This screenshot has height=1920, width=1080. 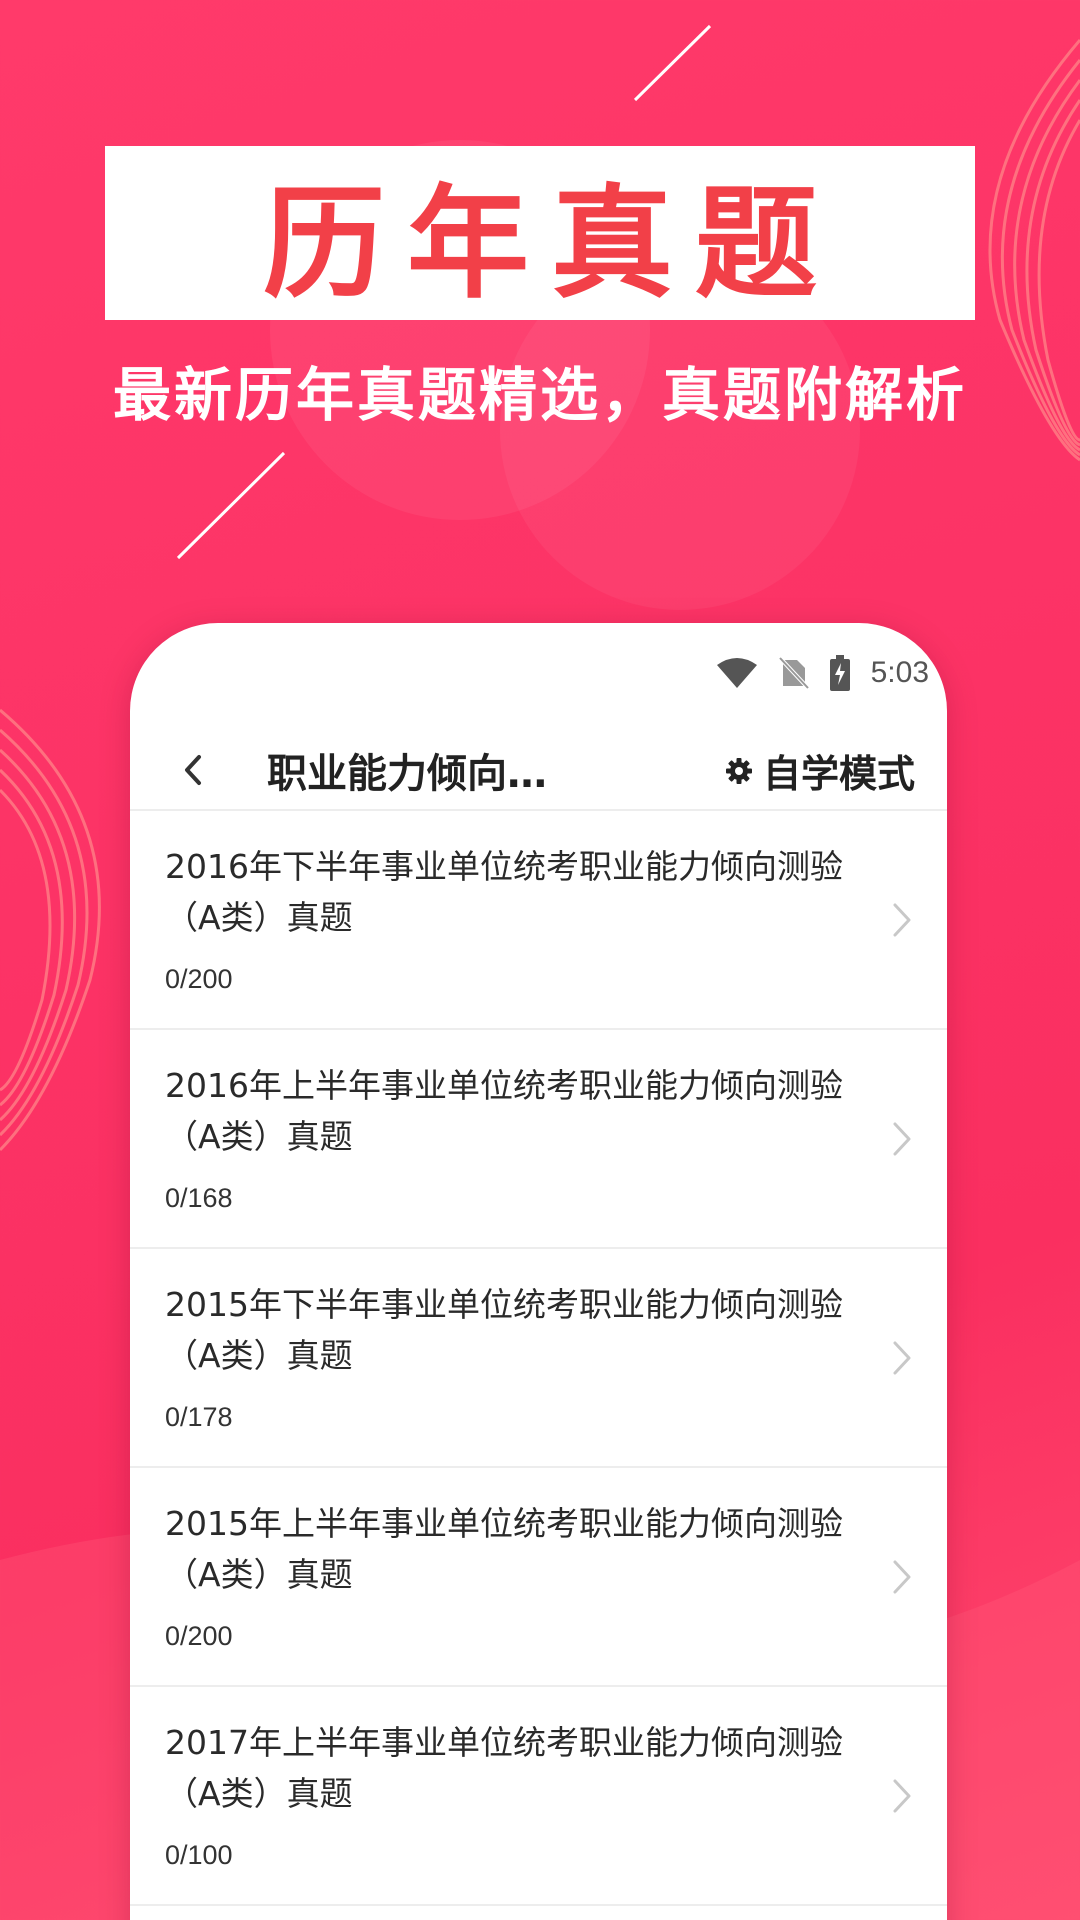 I want to click on no-sim-icon, so click(x=793, y=673).